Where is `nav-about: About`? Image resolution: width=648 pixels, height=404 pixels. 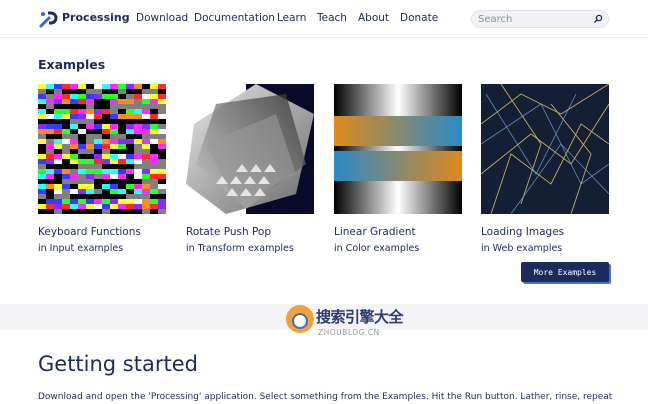 nav-about: About is located at coordinates (373, 18).